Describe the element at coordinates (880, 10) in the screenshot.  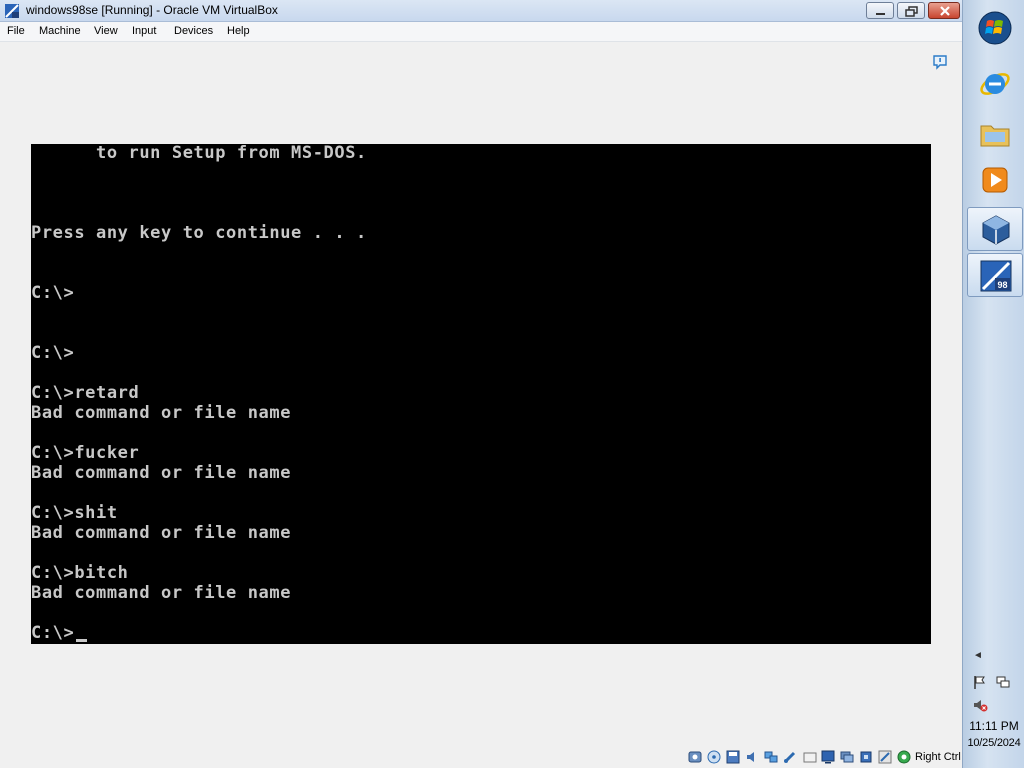
I see `minimize-button` at that location.